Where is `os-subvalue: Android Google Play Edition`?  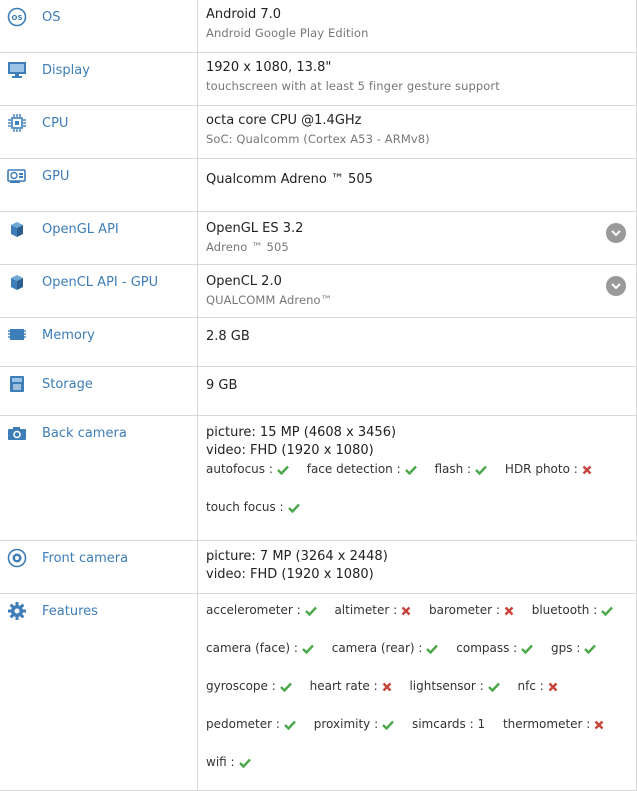
os-subvalue: Android Google Play Edition is located at coordinates (287, 33).